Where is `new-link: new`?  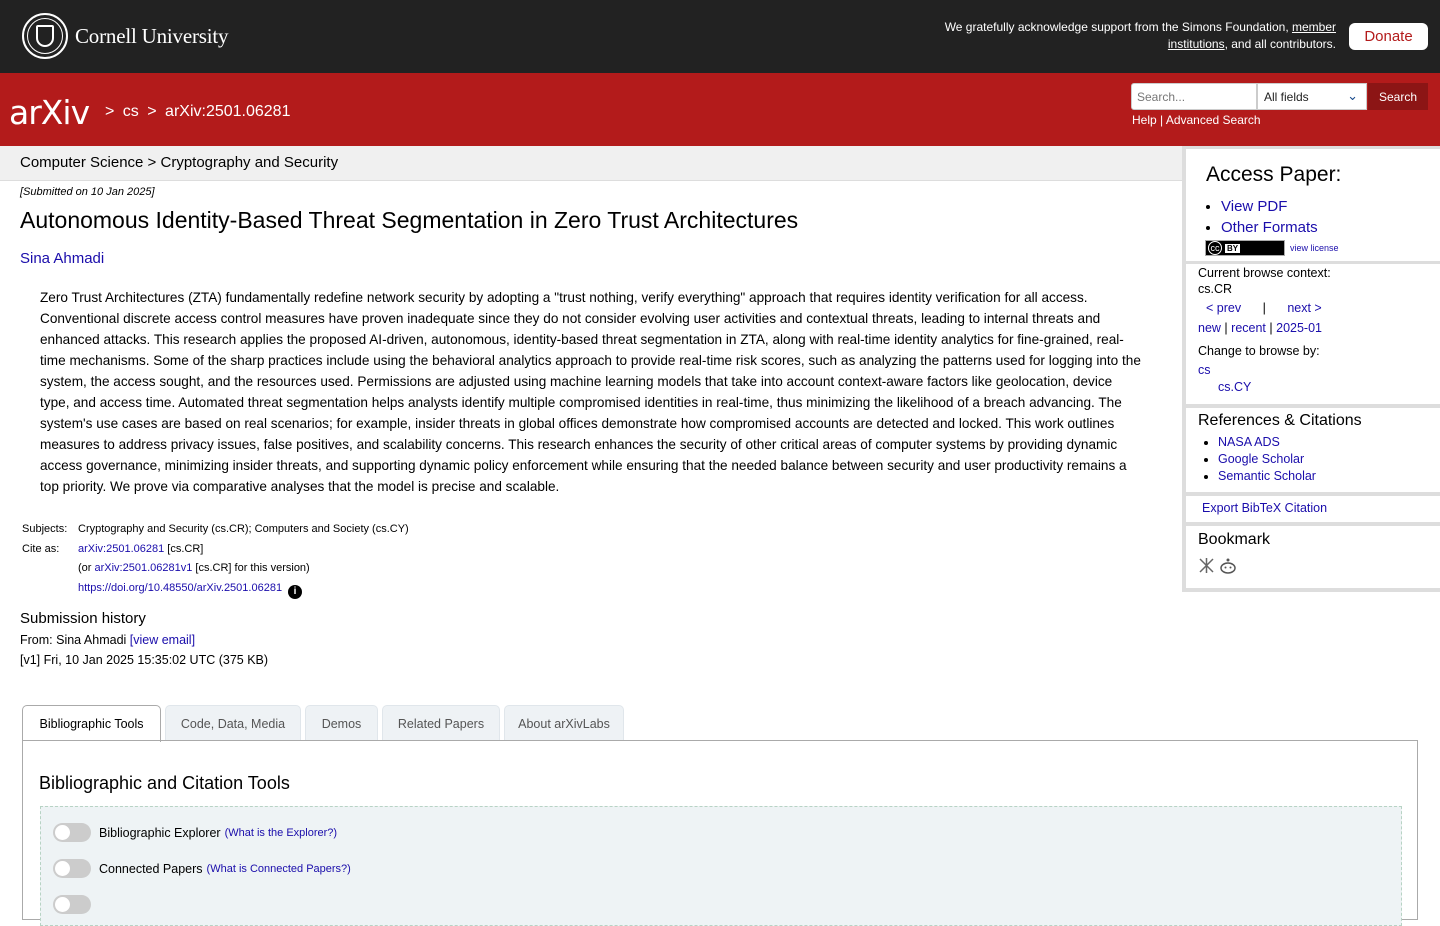
new-link: new is located at coordinates (1209, 328).